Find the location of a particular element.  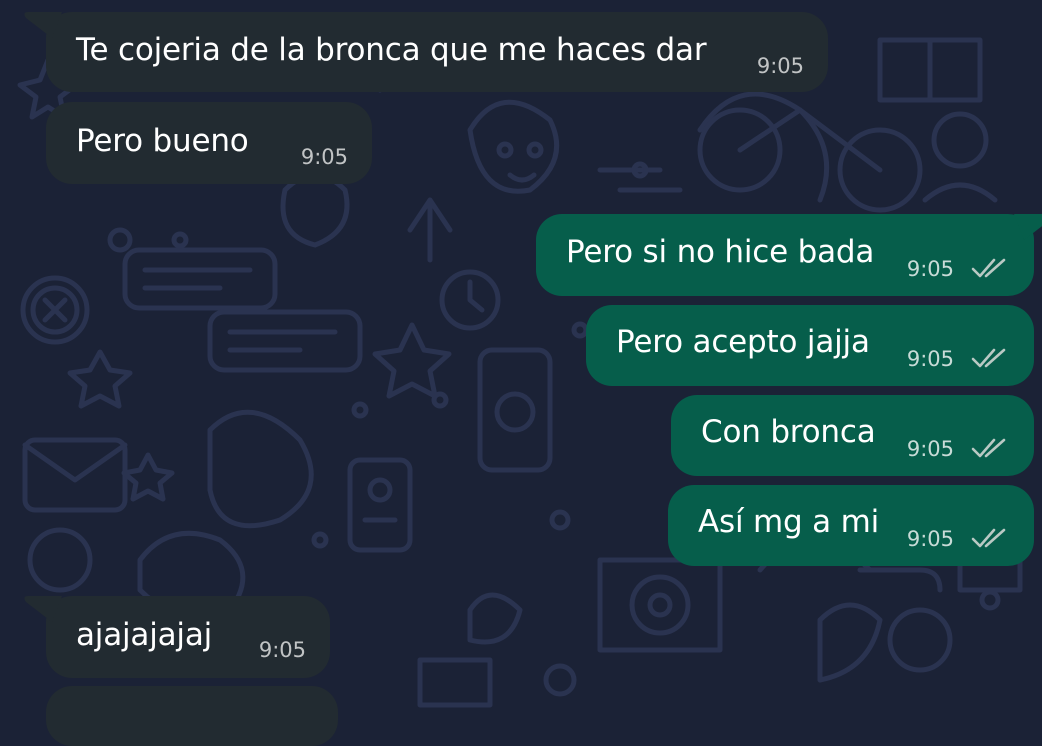

outgoing-message-bubble: Pero si no hice bada 9:05 is located at coordinates (789, 255).